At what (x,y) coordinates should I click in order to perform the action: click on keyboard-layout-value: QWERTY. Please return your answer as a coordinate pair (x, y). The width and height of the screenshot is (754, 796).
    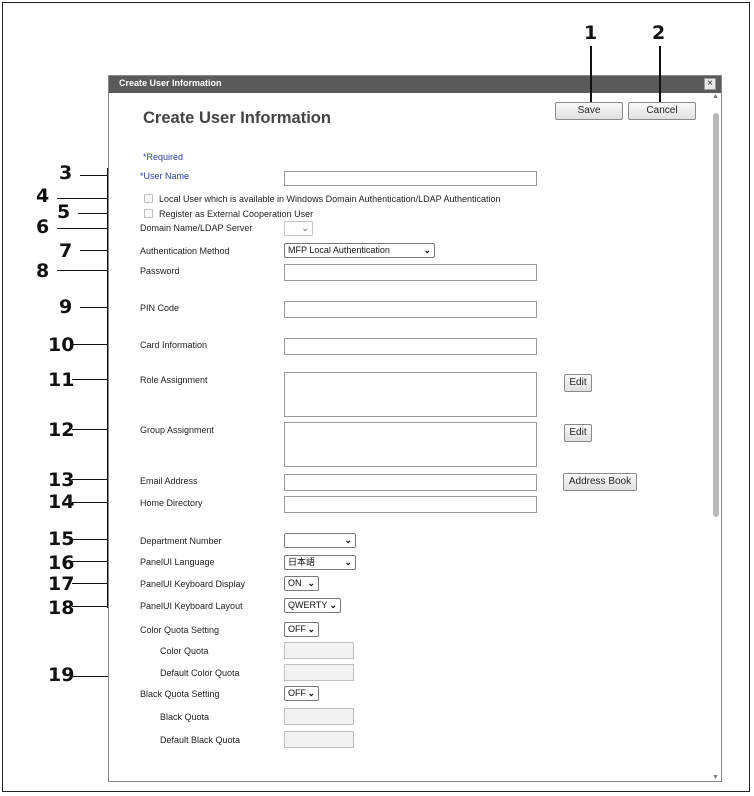
    Looking at the image, I should click on (308, 605).